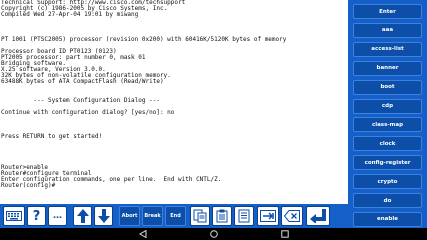 Image resolution: width=427 pixels, height=240 pixels. I want to click on home-icon, so click(214, 234).